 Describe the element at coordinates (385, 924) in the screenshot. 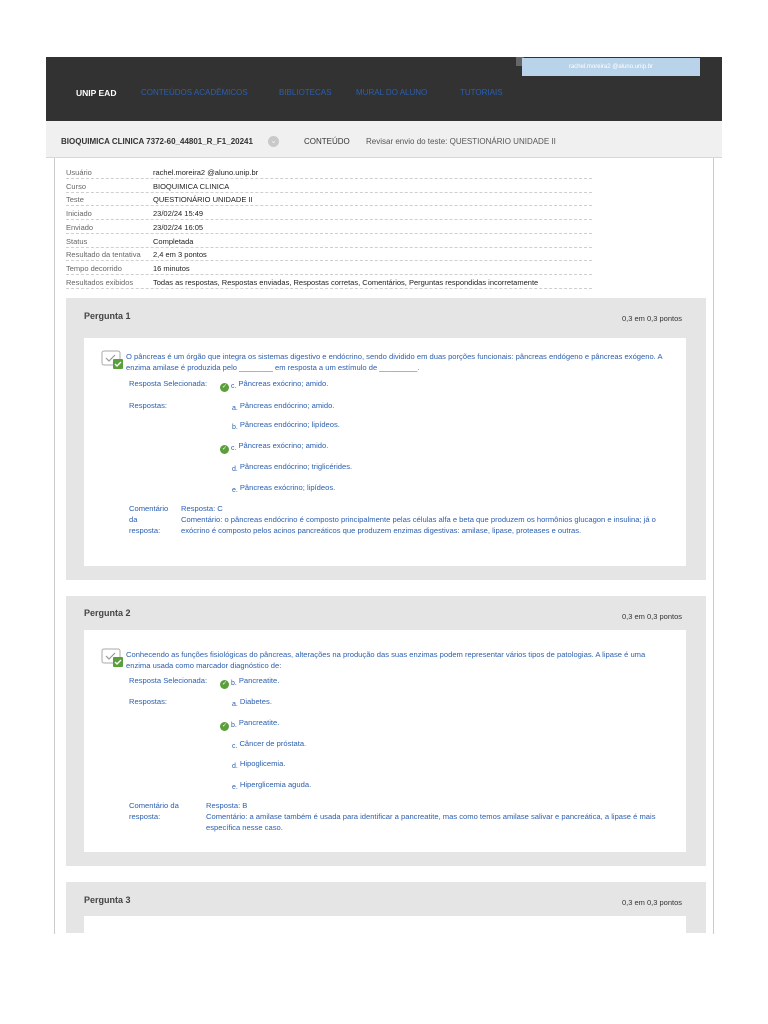

I see `question-card` at that location.